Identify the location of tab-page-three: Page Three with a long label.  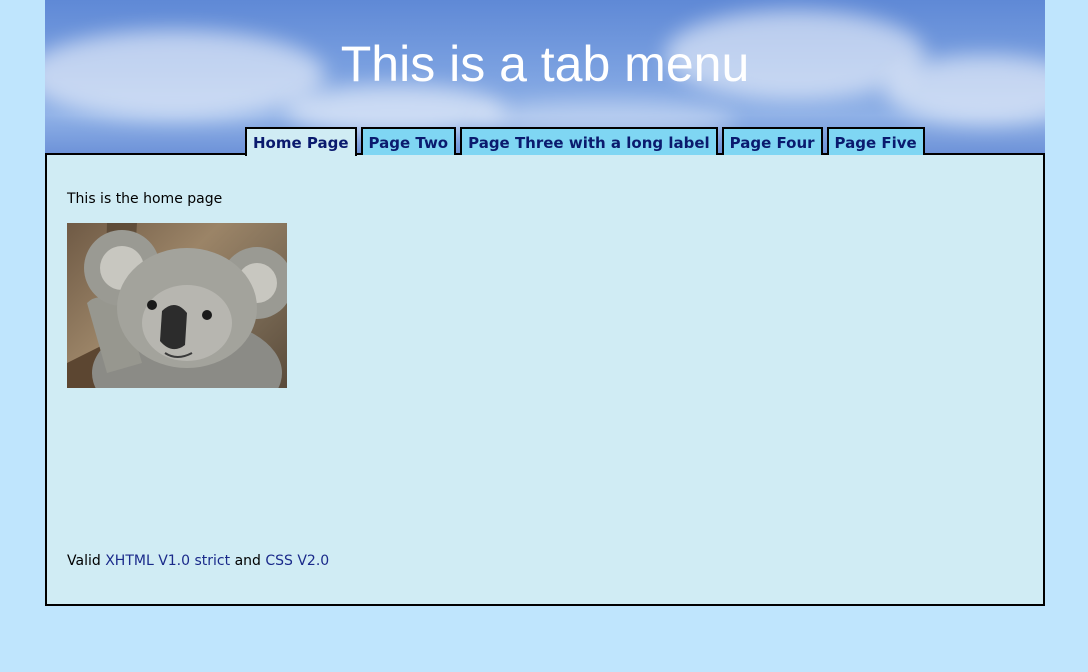
(589, 141).